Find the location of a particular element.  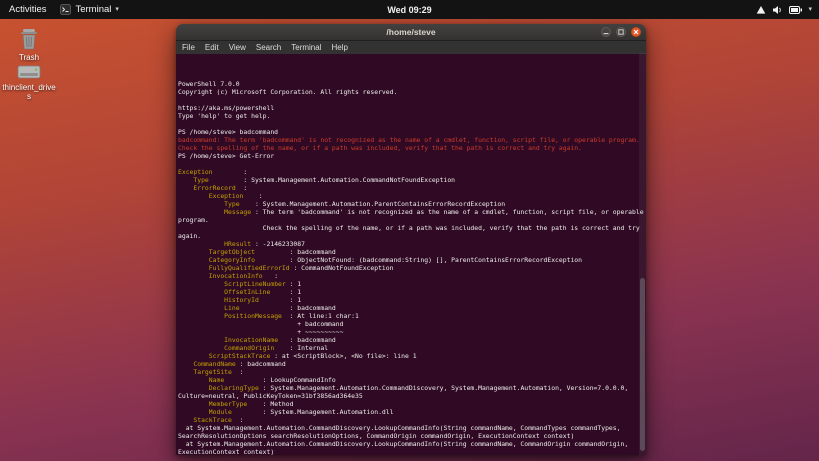

terminal-line: ErrorRecord : is located at coordinates (220, 188).